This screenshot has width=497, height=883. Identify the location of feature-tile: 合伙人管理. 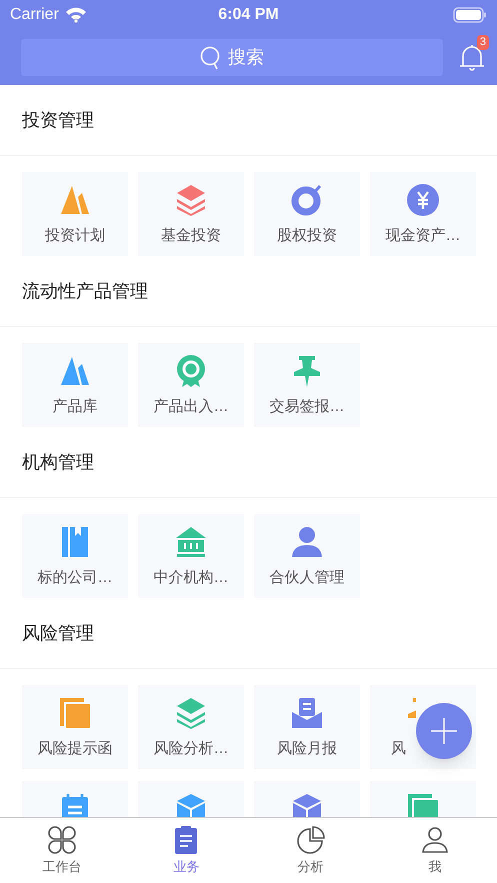
(307, 556).